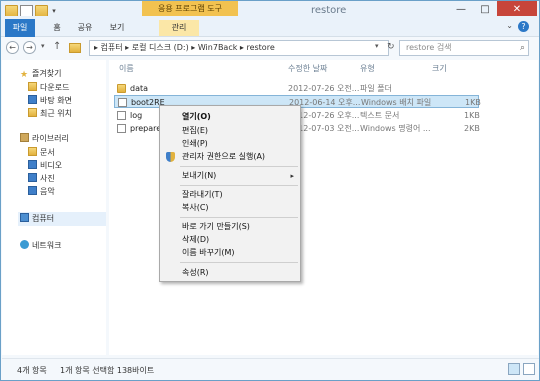 The width and height of the screenshot is (540, 381). I want to click on tab-home: 홈, so click(57, 28).